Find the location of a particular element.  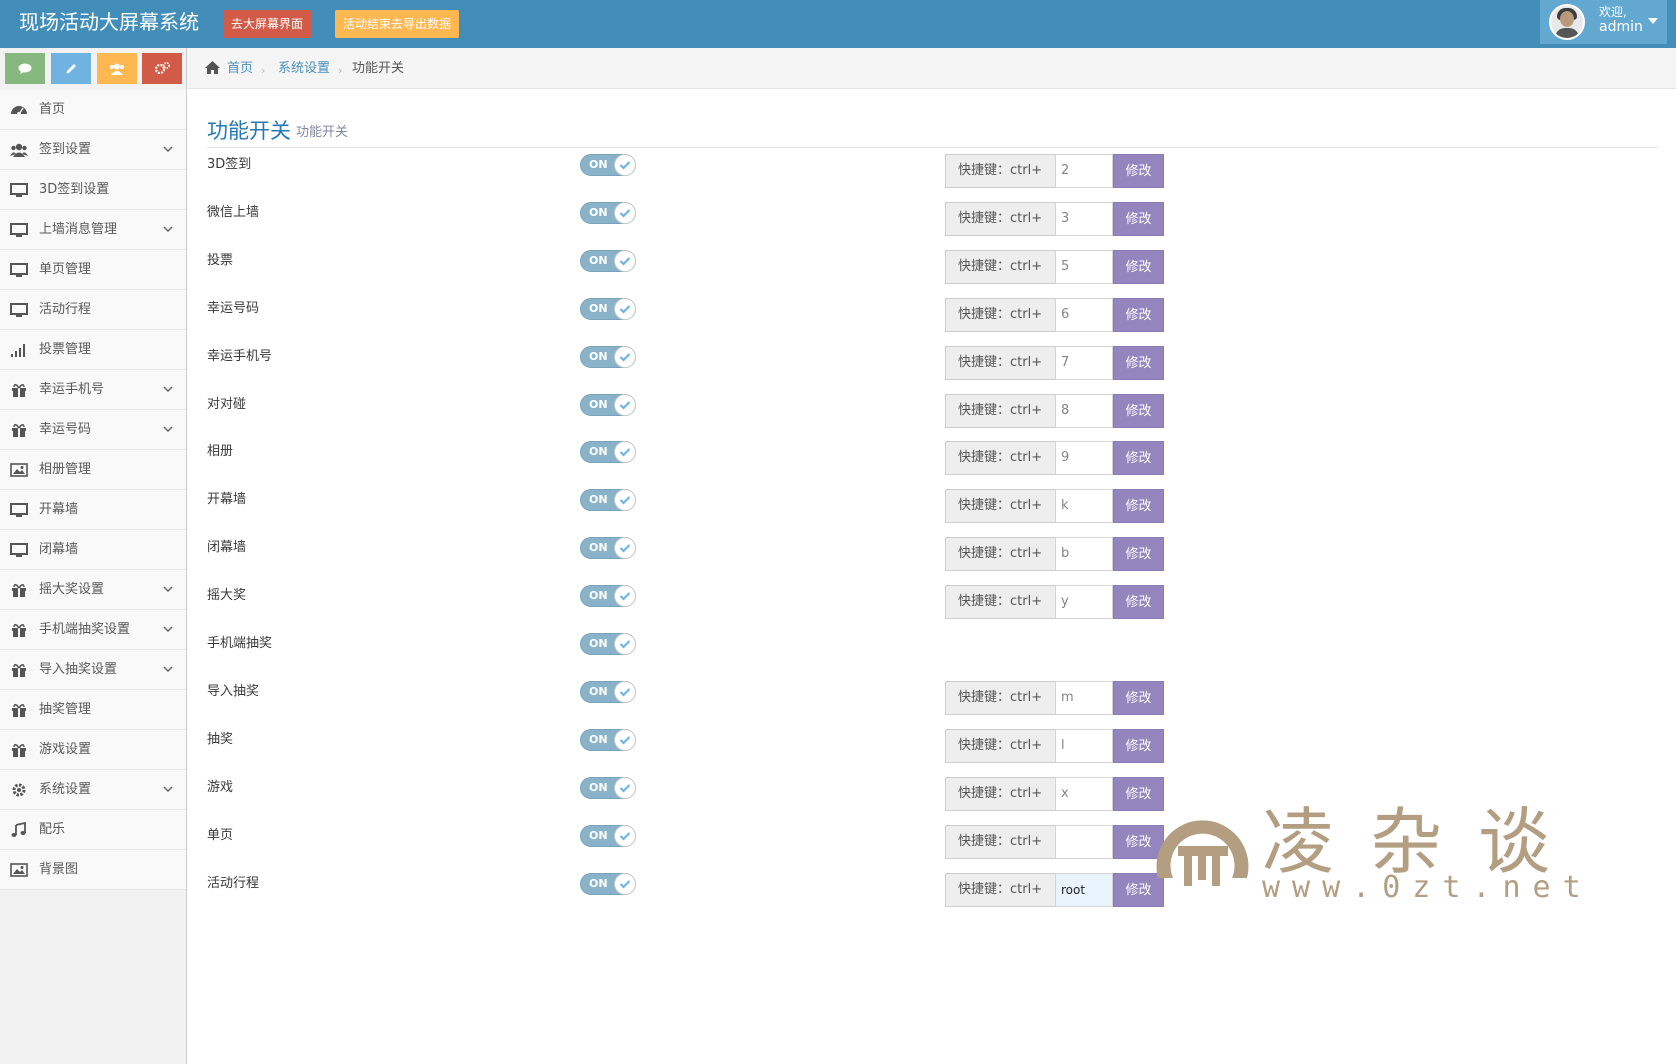

sidebar-item-album: 相册管理 is located at coordinates (93, 470).